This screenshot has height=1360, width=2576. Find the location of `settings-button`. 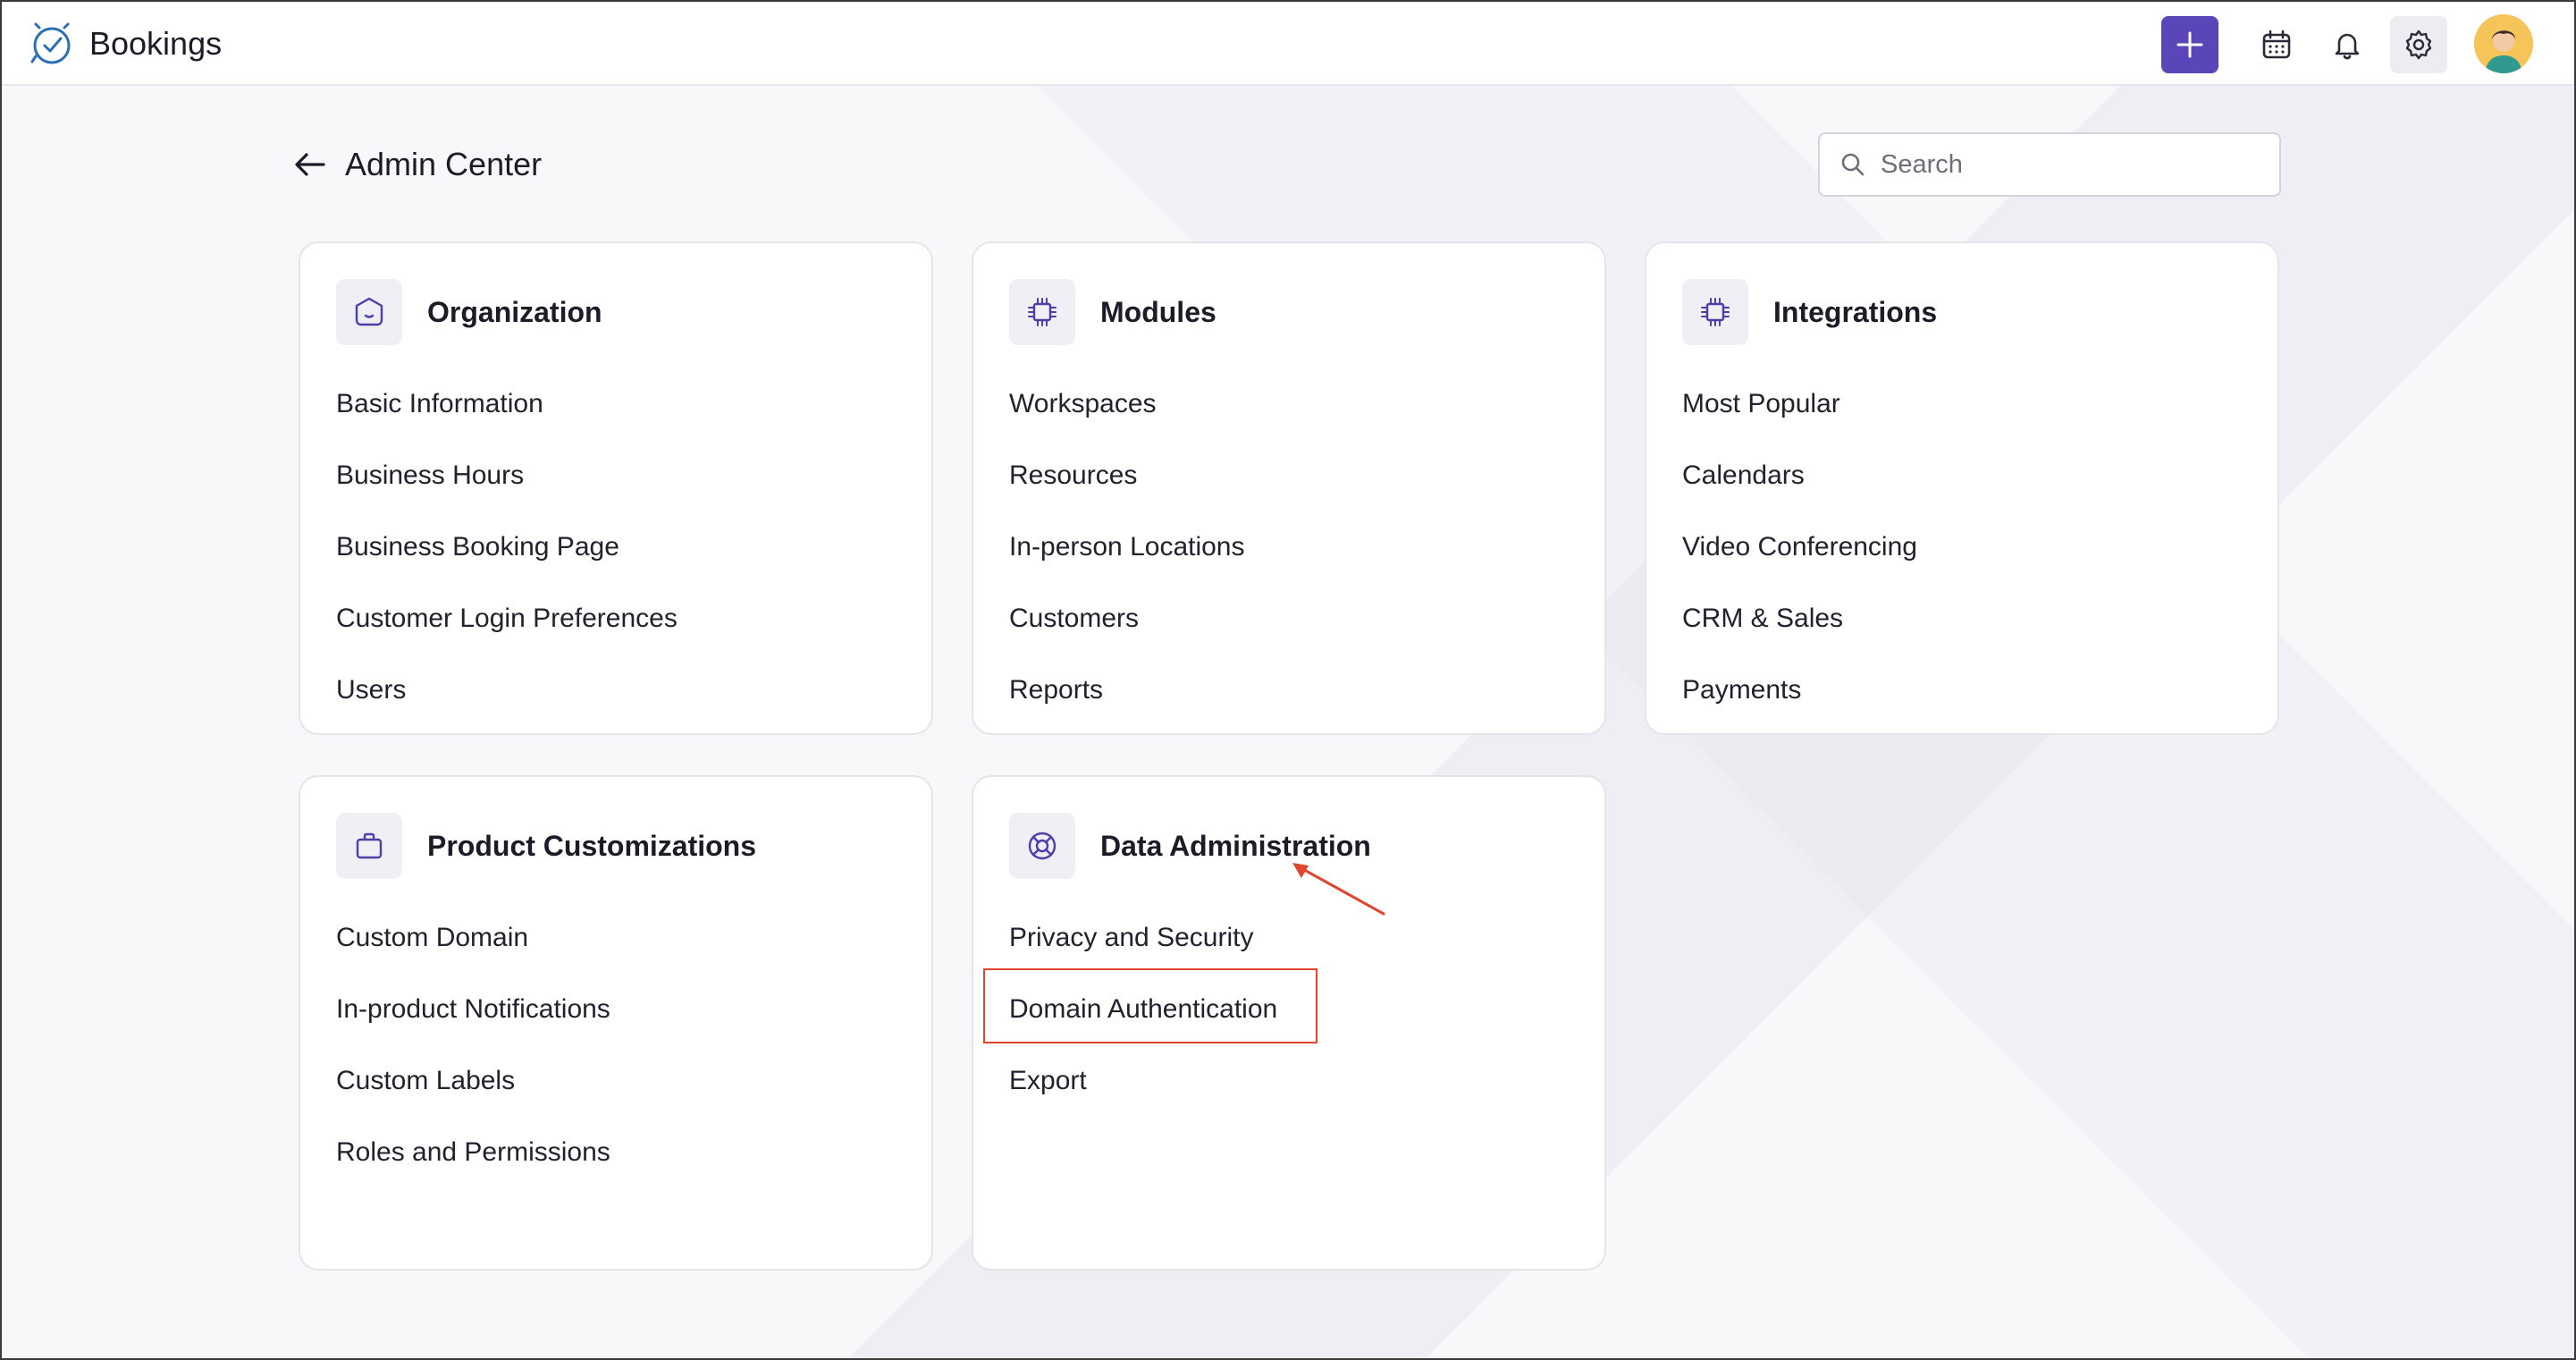

settings-button is located at coordinates (2419, 44).